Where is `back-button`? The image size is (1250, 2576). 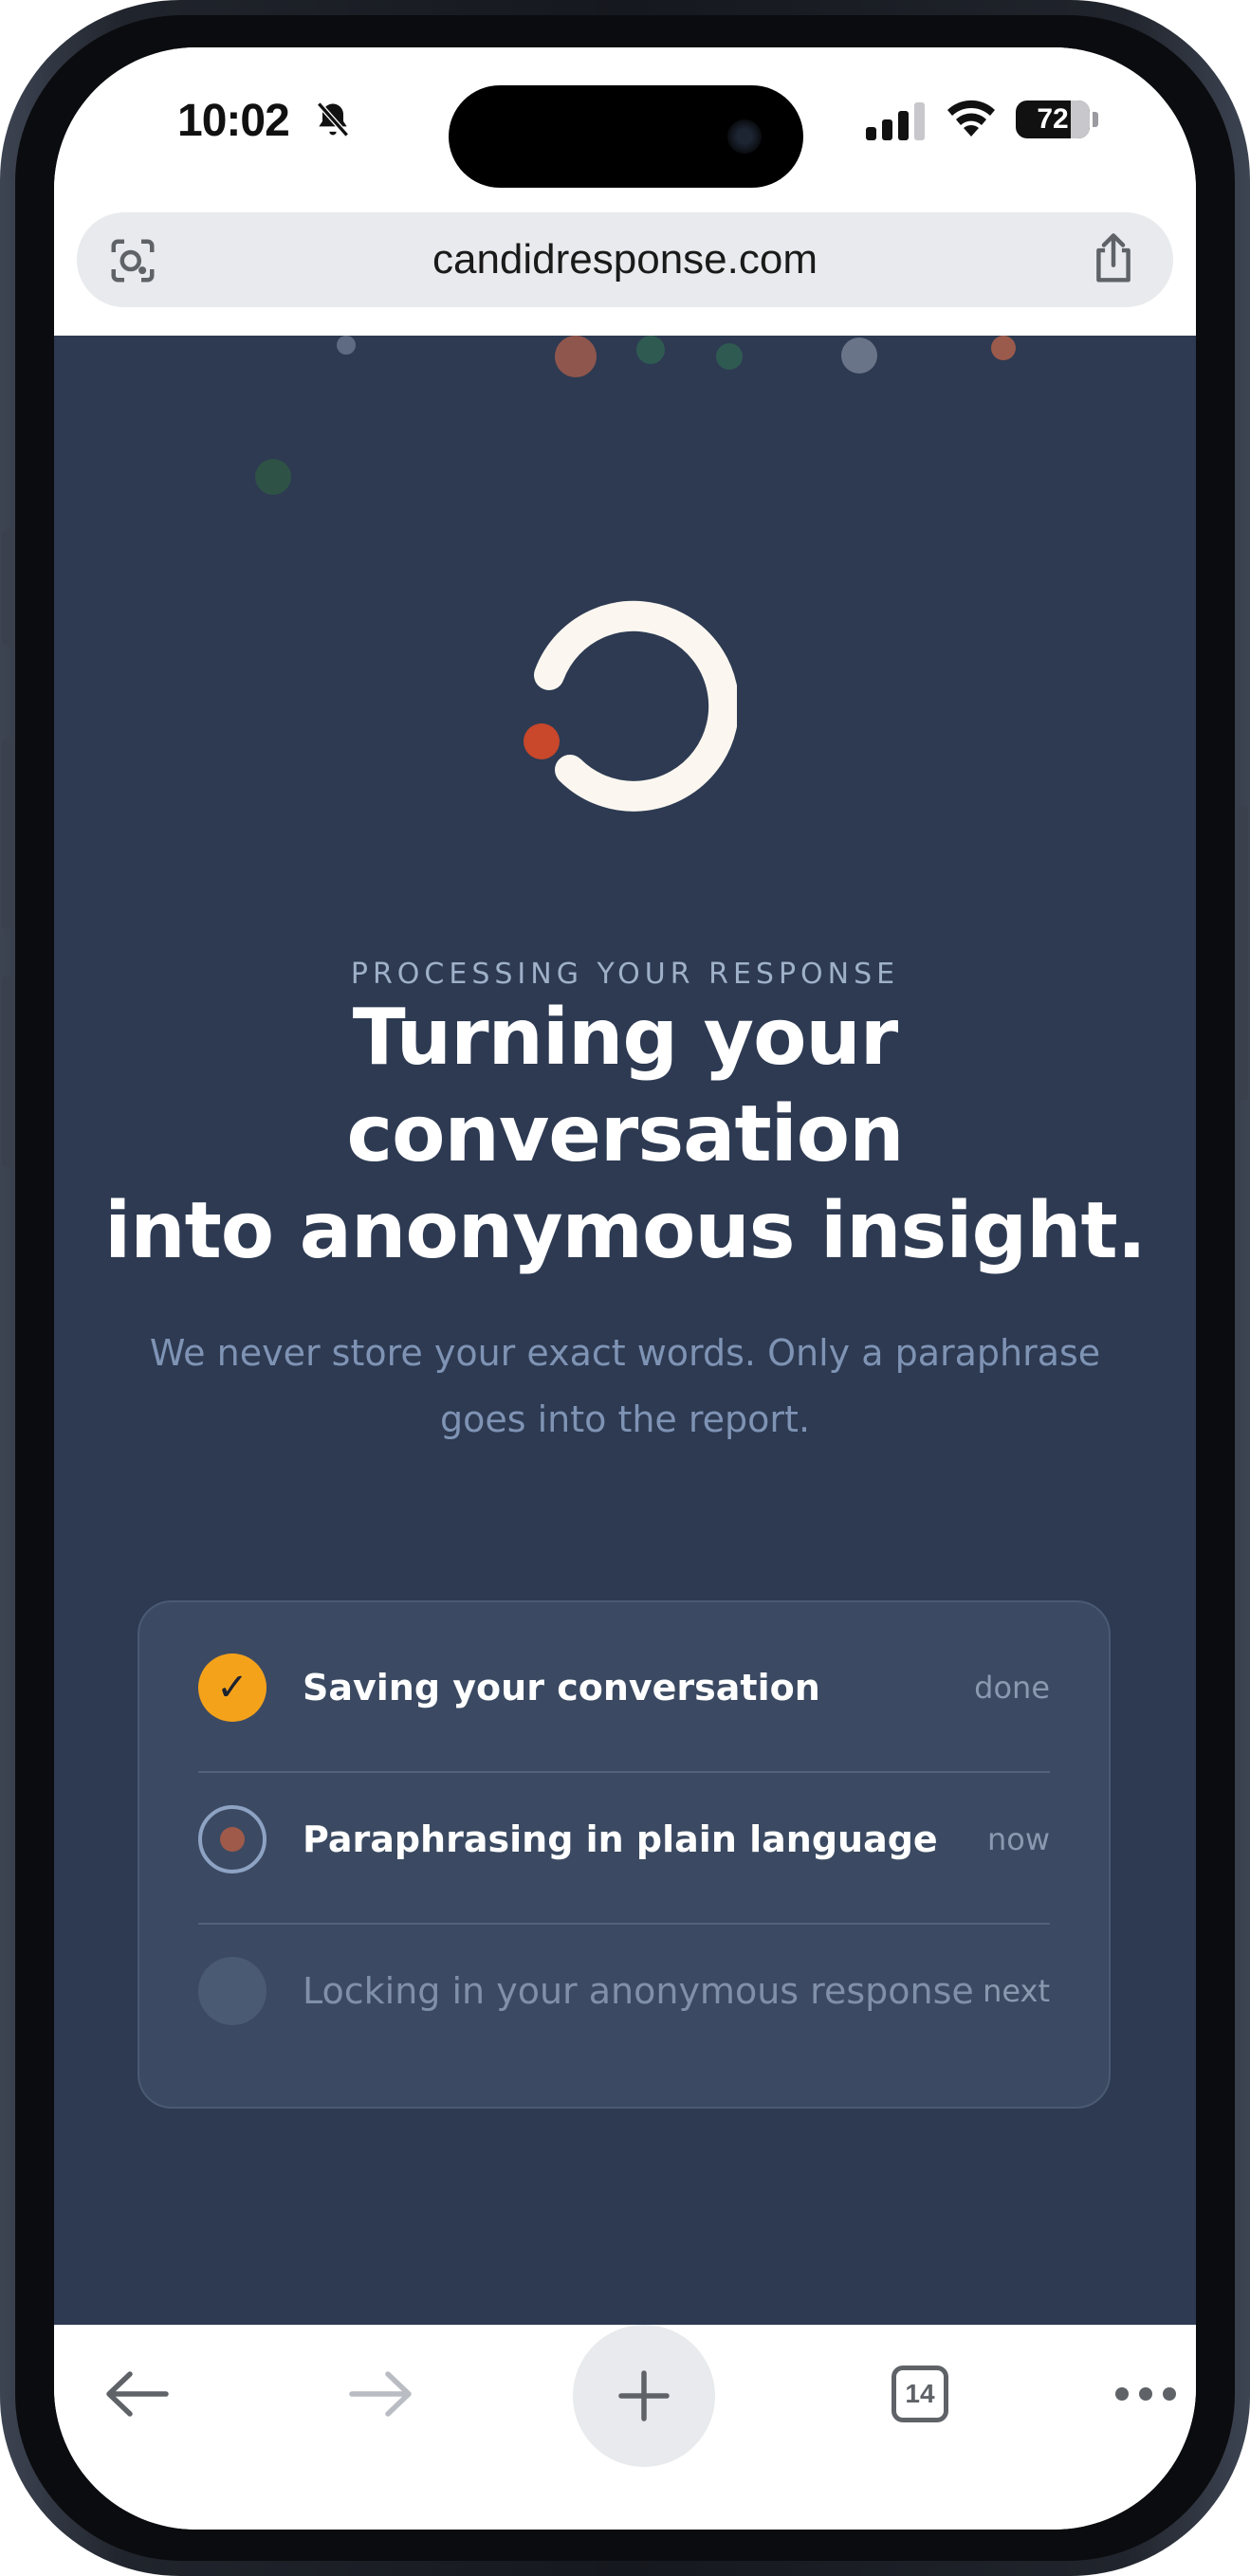
back-button is located at coordinates (136, 2394).